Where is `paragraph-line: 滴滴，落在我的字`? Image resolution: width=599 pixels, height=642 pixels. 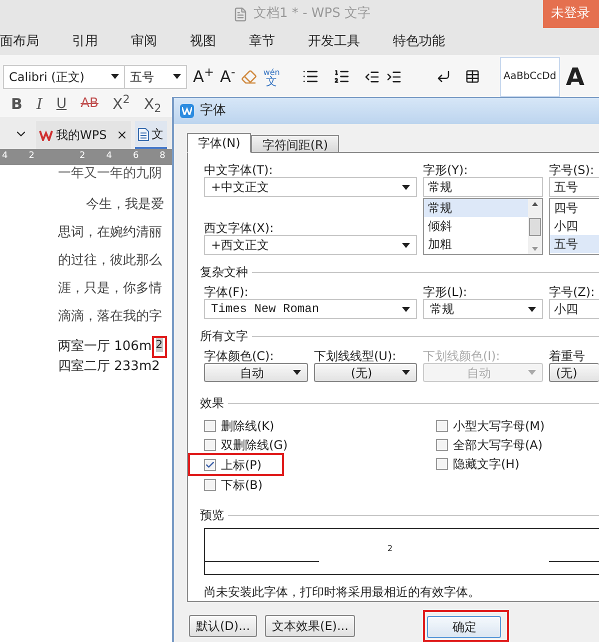 paragraph-line: 滴滴，落在我的字 is located at coordinates (110, 317).